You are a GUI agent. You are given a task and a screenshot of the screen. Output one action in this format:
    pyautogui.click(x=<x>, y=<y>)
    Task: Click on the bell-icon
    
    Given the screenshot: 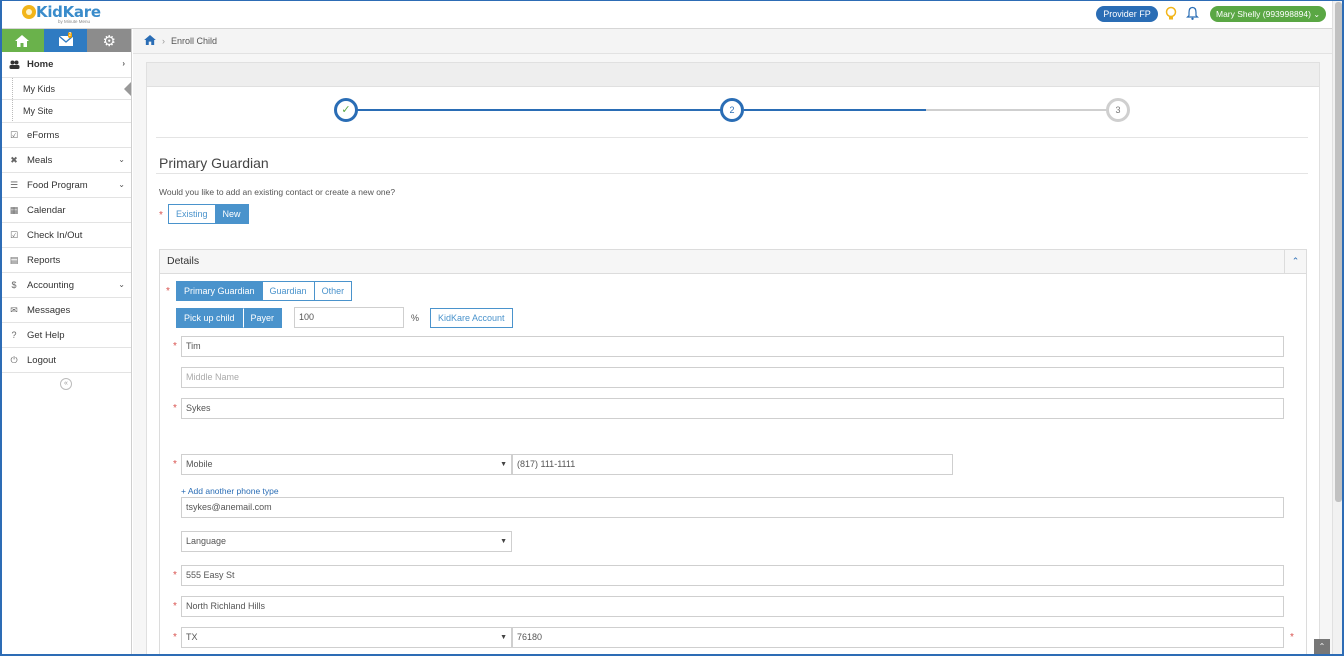 What is the action you would take?
    pyautogui.click(x=1192, y=13)
    